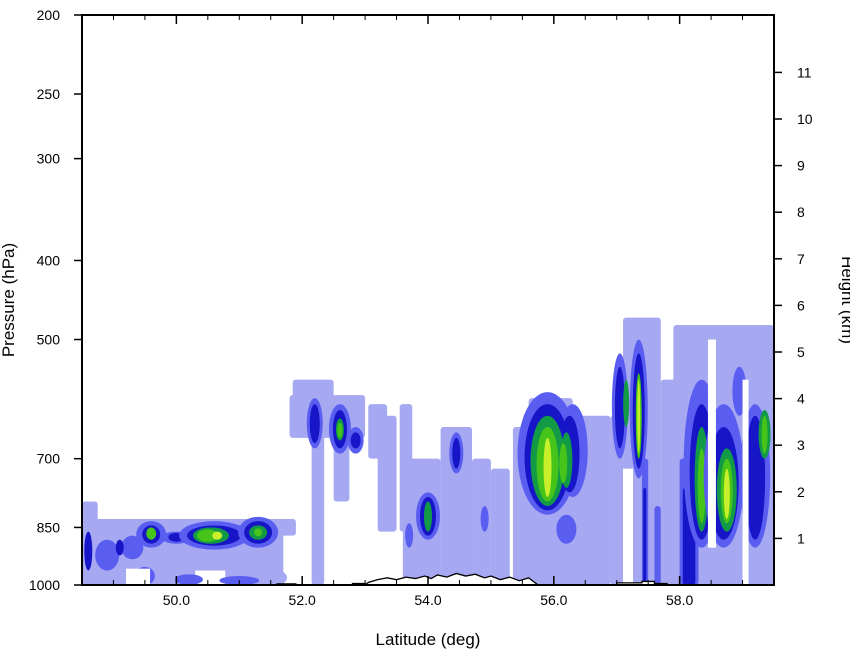 This screenshot has height=650, width=850. What do you see at coordinates (49, 340) in the screenshot?
I see `y-left-tick-label: 500` at bounding box center [49, 340].